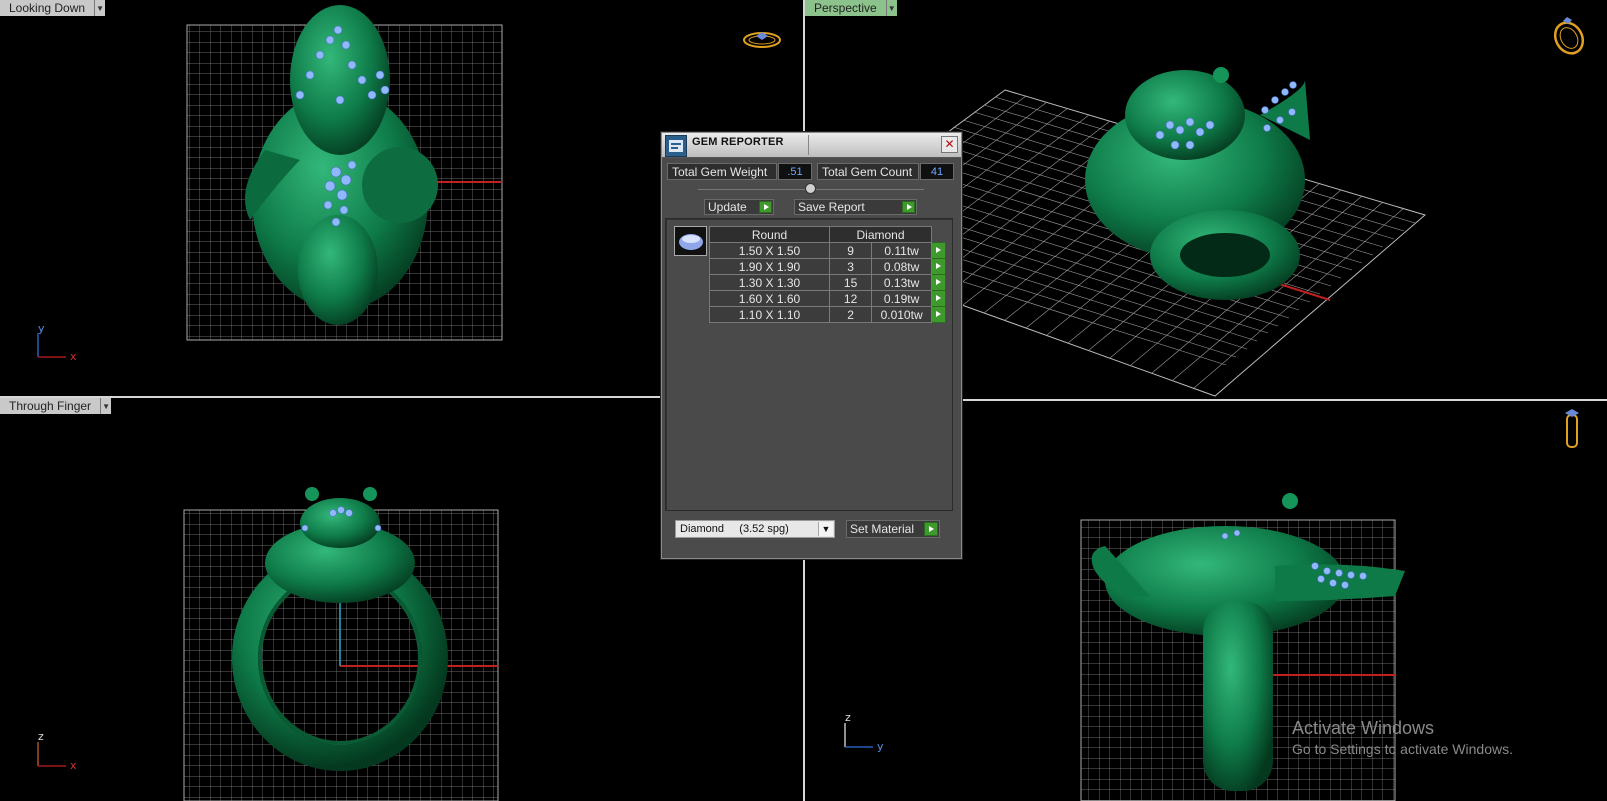  I want to click on gem-reporter-icon, so click(676, 146).